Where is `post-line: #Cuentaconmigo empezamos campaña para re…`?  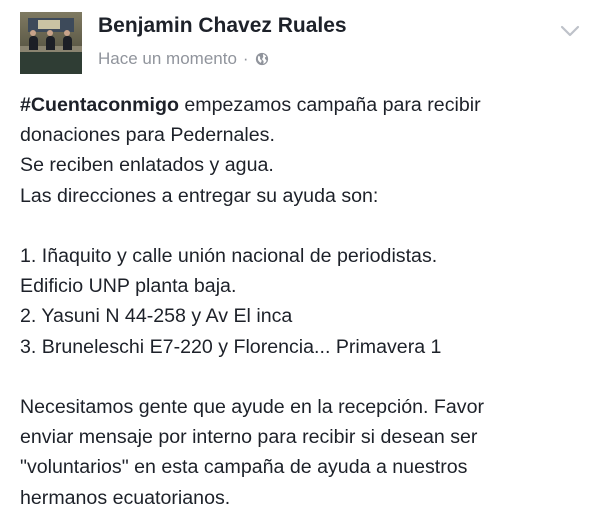
post-line: #Cuentaconmigo empezamos campaña para re… is located at coordinates (304, 105).